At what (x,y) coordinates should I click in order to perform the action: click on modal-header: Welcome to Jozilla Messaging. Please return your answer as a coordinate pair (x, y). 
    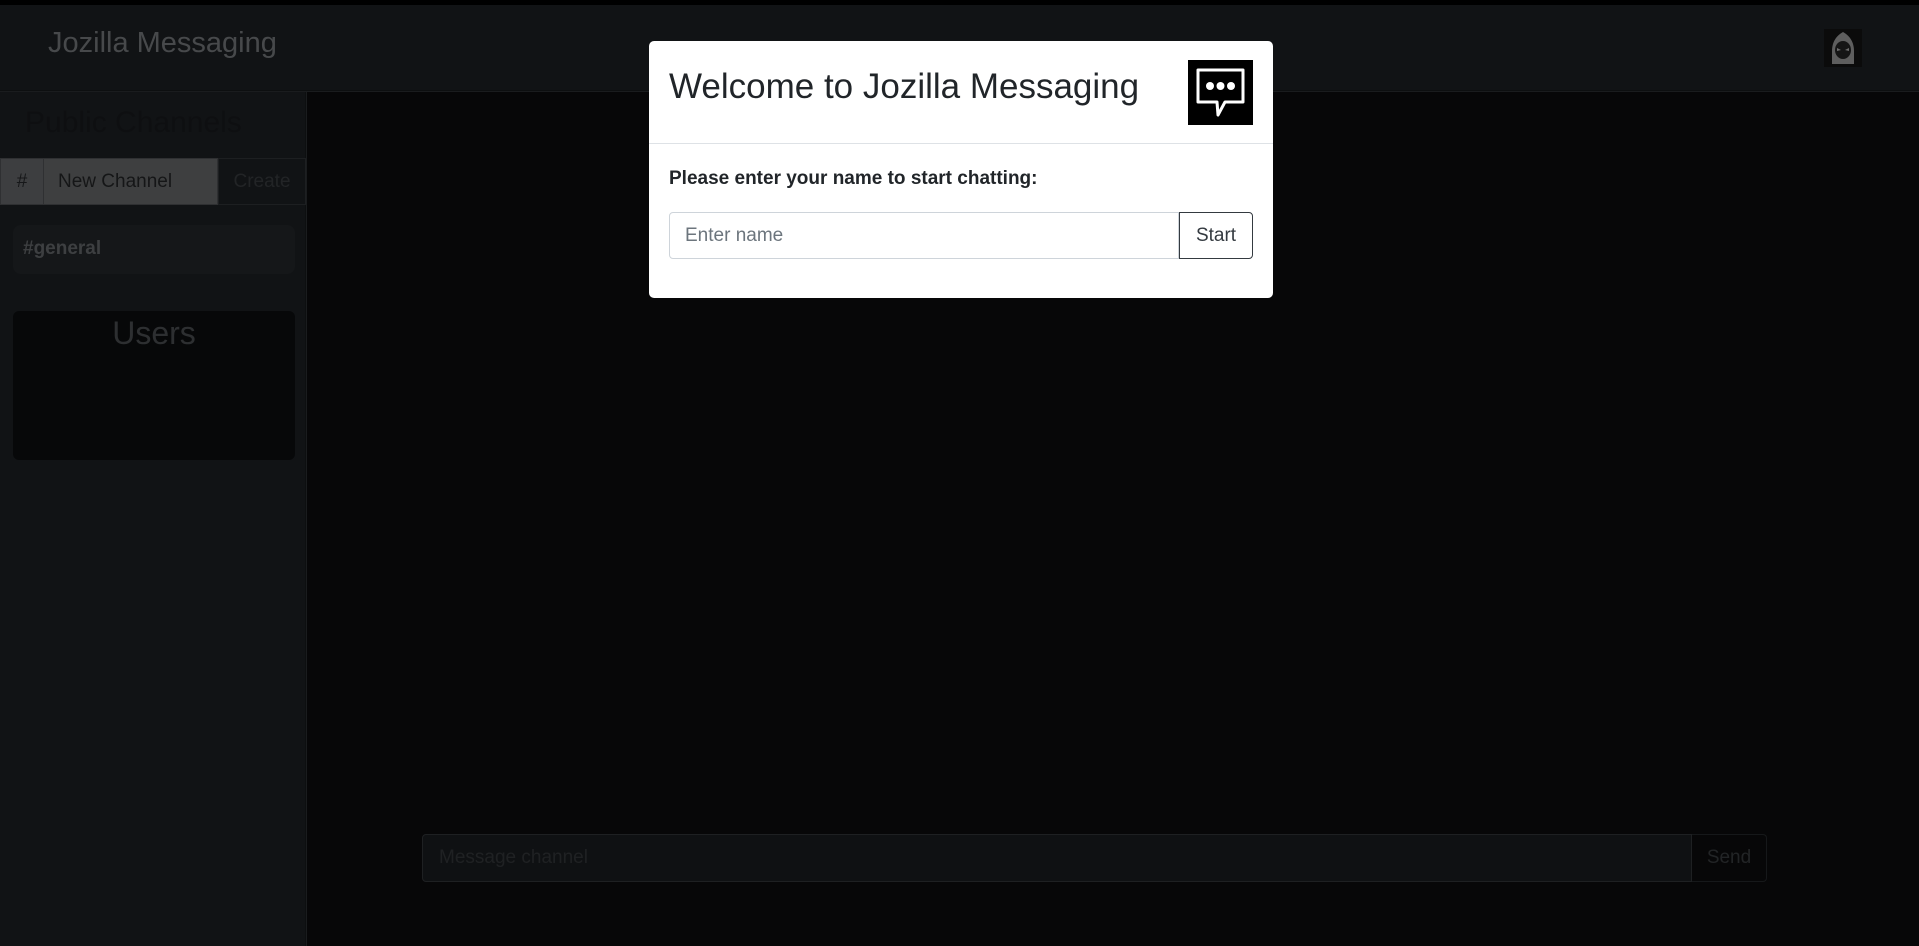
    Looking at the image, I should click on (961, 92).